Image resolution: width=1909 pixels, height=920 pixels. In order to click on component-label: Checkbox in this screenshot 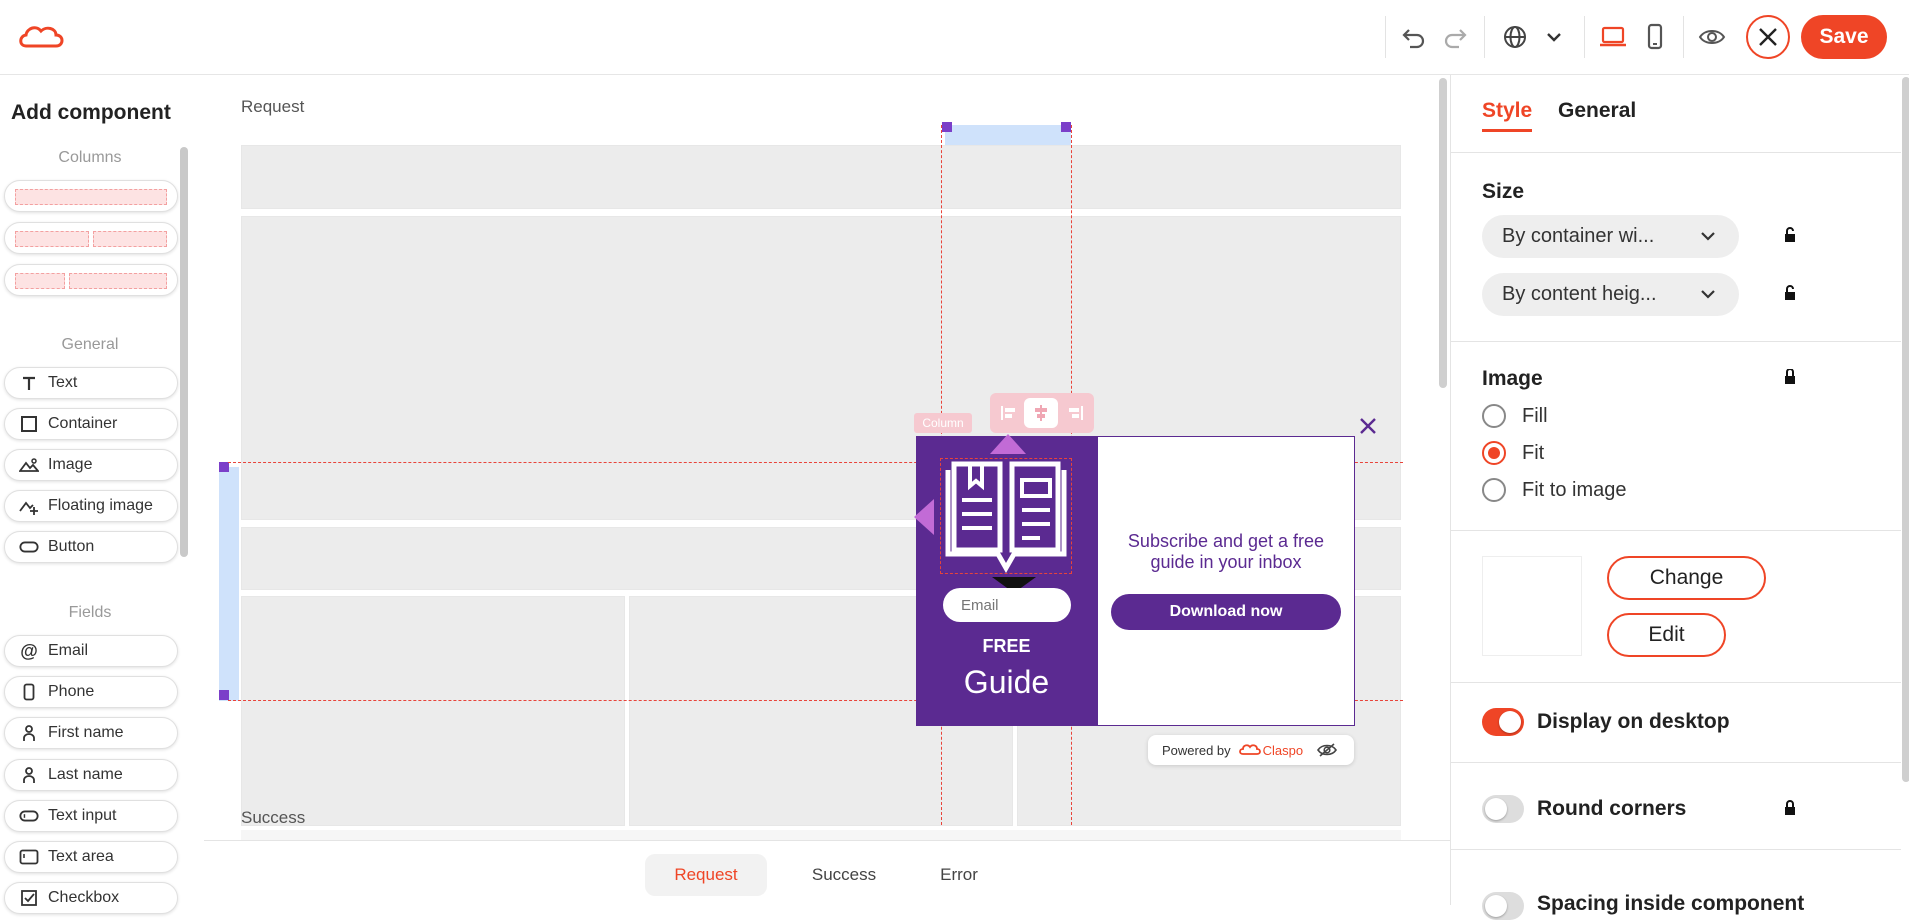, I will do `click(84, 897)`.